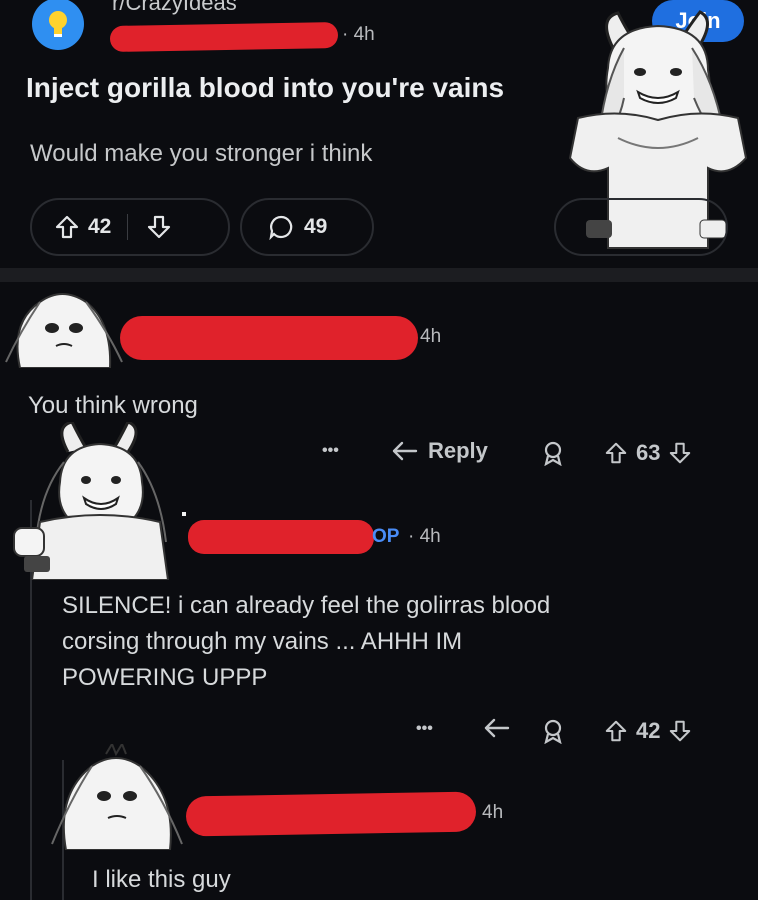 The height and width of the screenshot is (900, 758). I want to click on reply-button: Reply, so click(439, 451).